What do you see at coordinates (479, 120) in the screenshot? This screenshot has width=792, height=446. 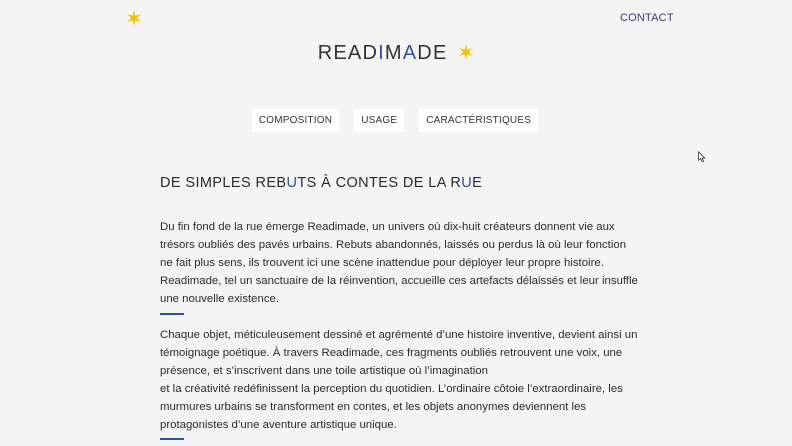 I see `tab-caracteristiques: CARACTÉRISTIQUES` at bounding box center [479, 120].